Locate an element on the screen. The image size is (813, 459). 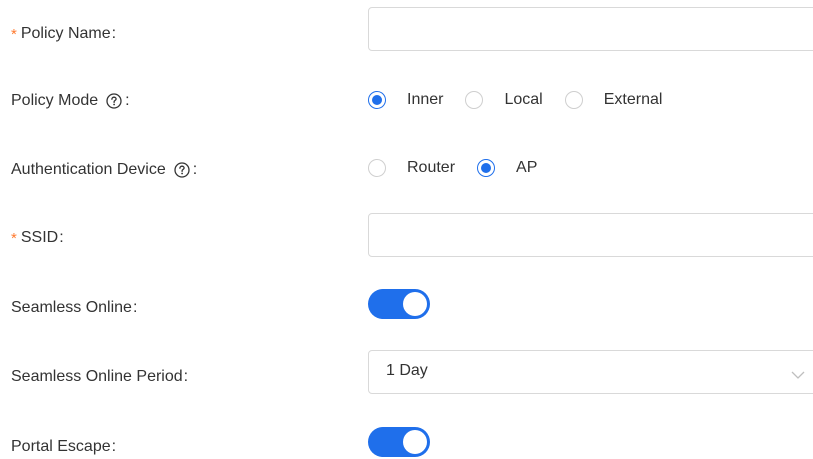
radio-option-label: Inner is located at coordinates (425, 99).